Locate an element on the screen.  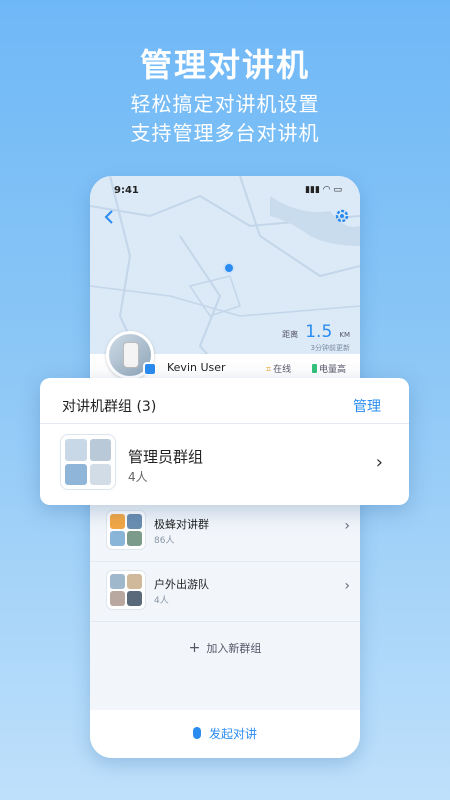
hero-subtitle-1: 轻松搞定对讲机设置 is located at coordinates (225, 104).